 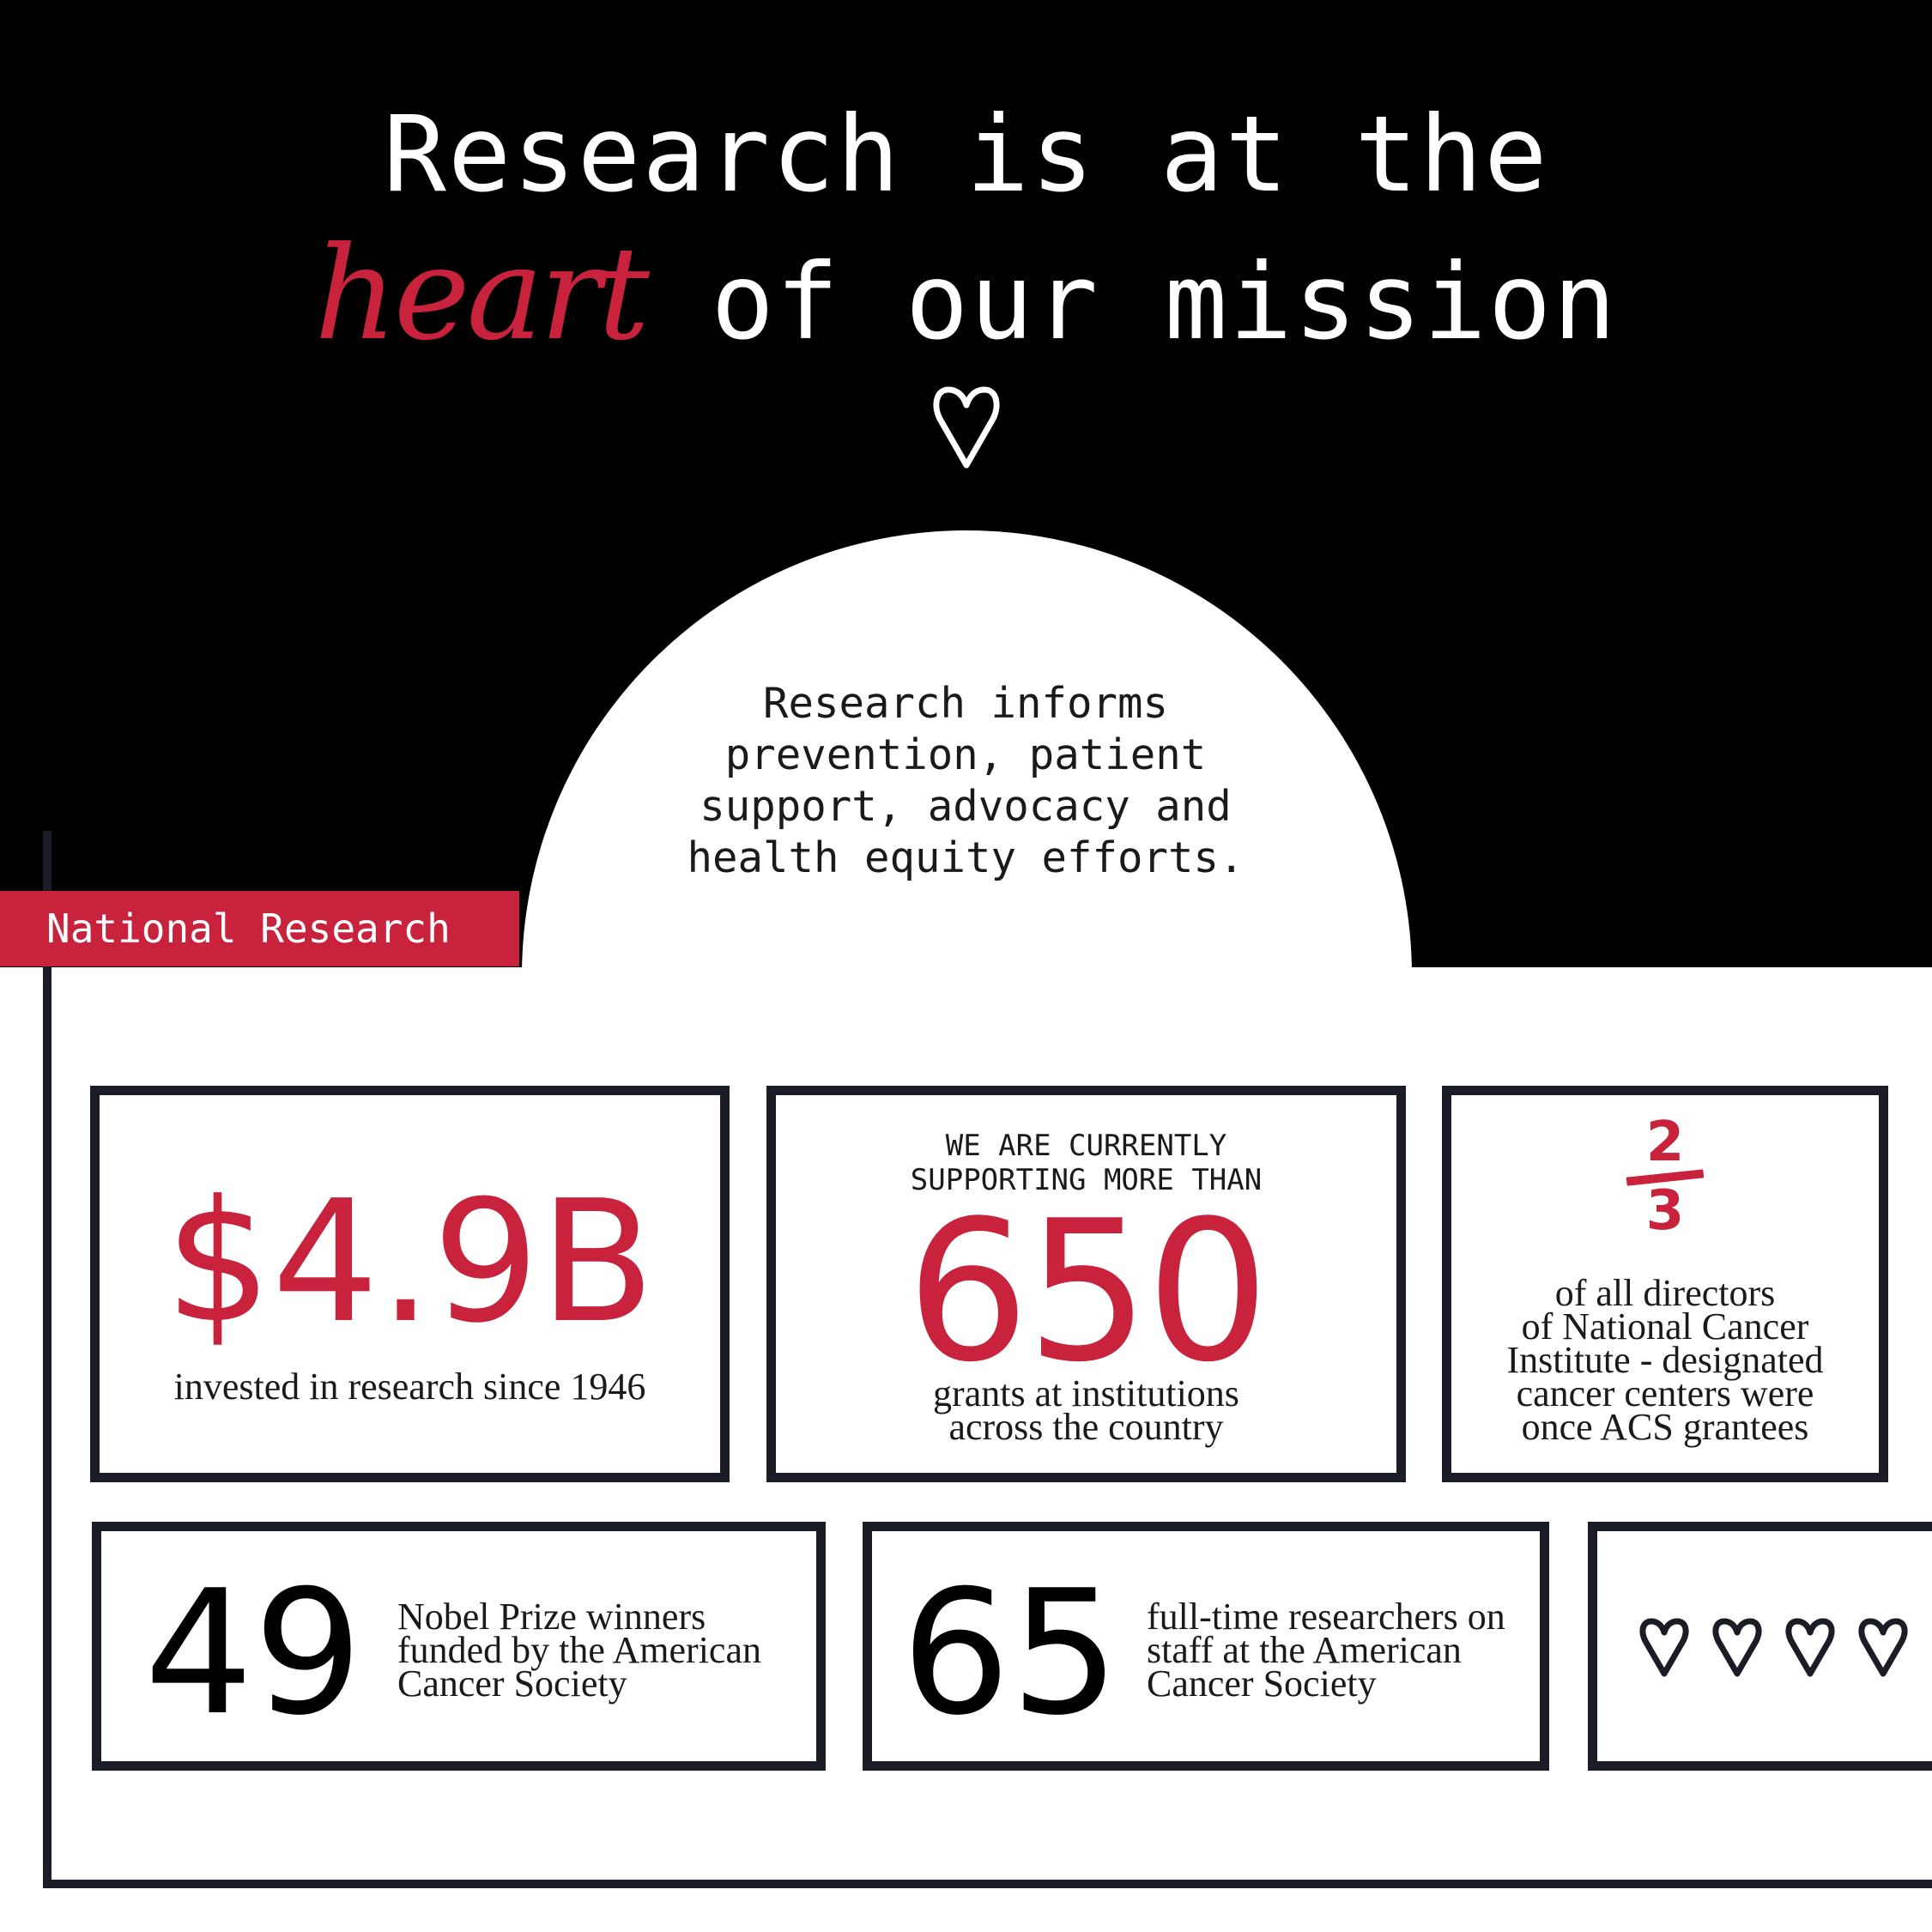 What do you see at coordinates (47, 1360) in the screenshot?
I see `frame-left-line` at bounding box center [47, 1360].